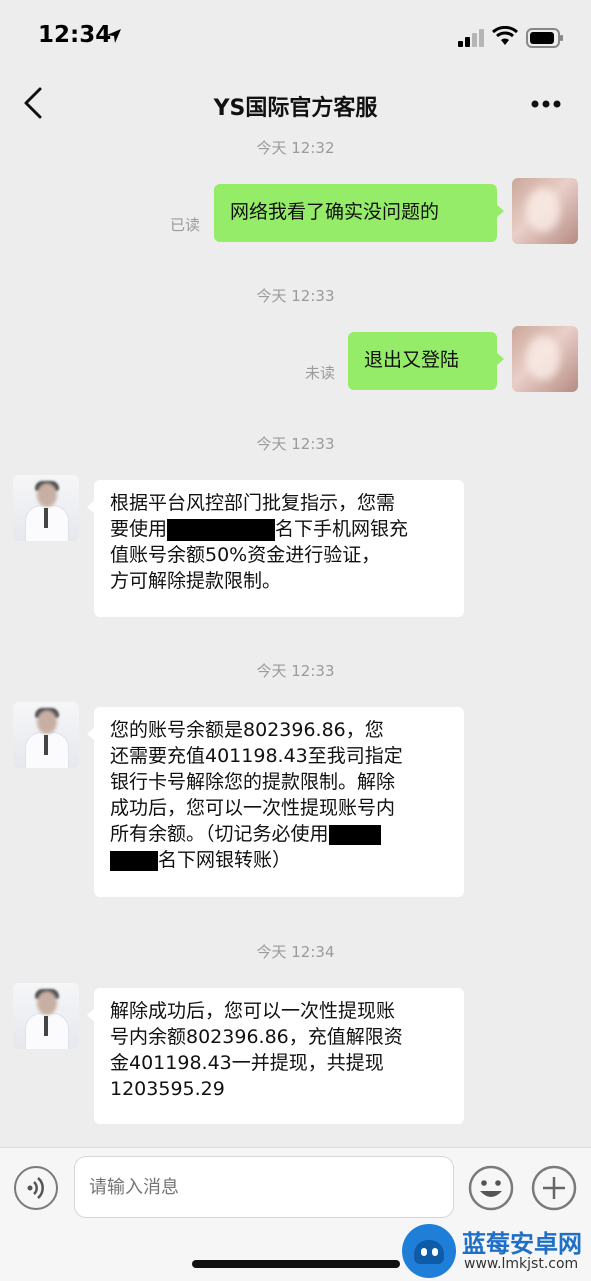 The image size is (591, 1281). I want to click on more-dots-icon, so click(546, 104).